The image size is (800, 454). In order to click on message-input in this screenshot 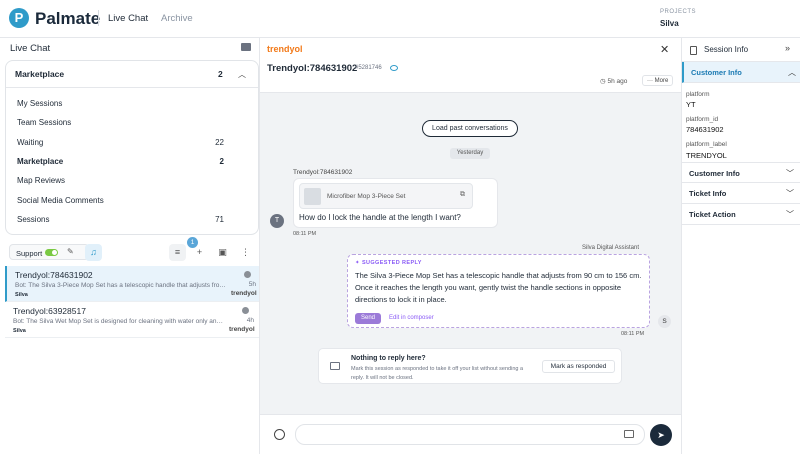, I will do `click(470, 434)`.